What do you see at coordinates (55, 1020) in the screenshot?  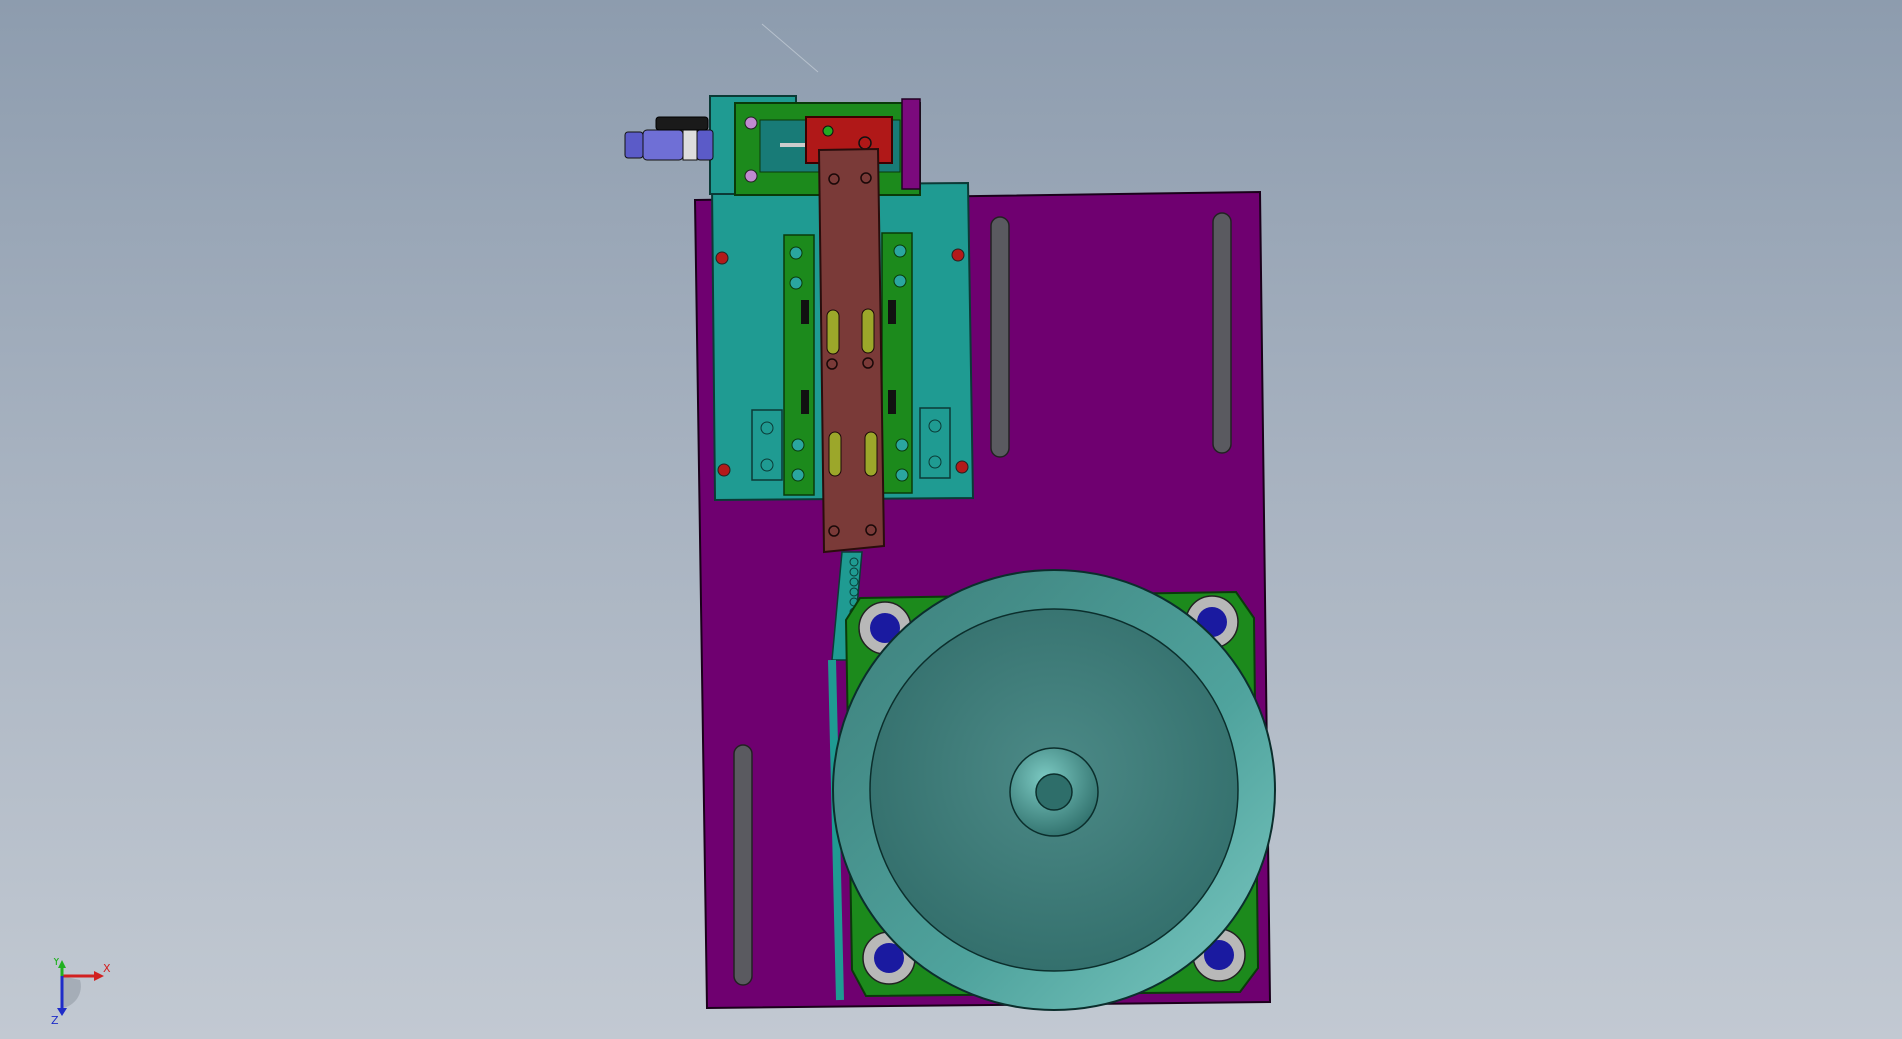 I see `z-axis-label: Z` at bounding box center [55, 1020].